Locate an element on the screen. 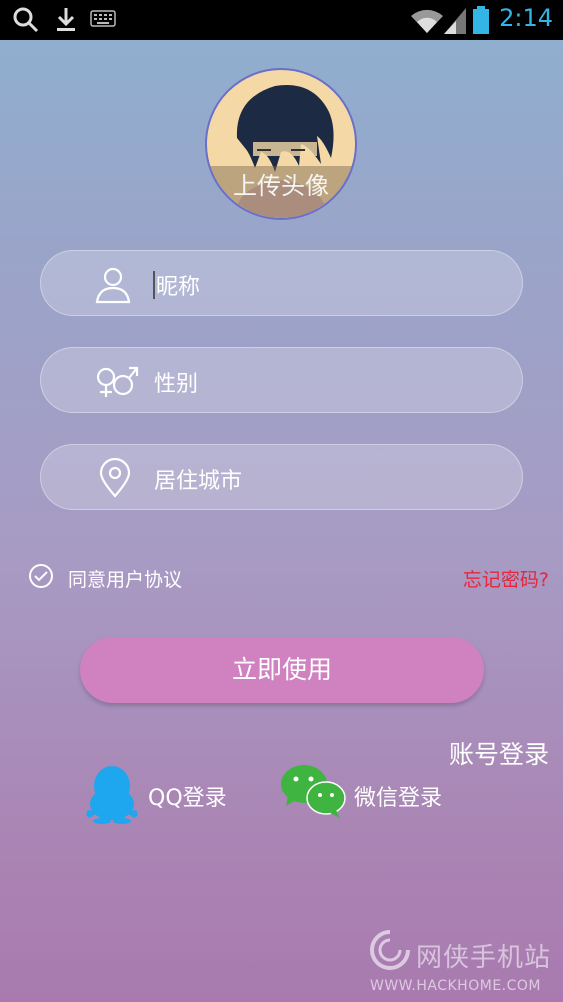 Image resolution: width=563 pixels, height=1002 pixels. gender-field: 性别 is located at coordinates (281, 380).